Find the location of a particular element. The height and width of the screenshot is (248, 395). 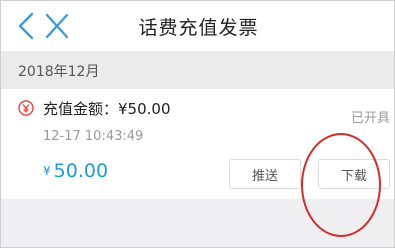

yen-circle-icon is located at coordinates (26, 108).